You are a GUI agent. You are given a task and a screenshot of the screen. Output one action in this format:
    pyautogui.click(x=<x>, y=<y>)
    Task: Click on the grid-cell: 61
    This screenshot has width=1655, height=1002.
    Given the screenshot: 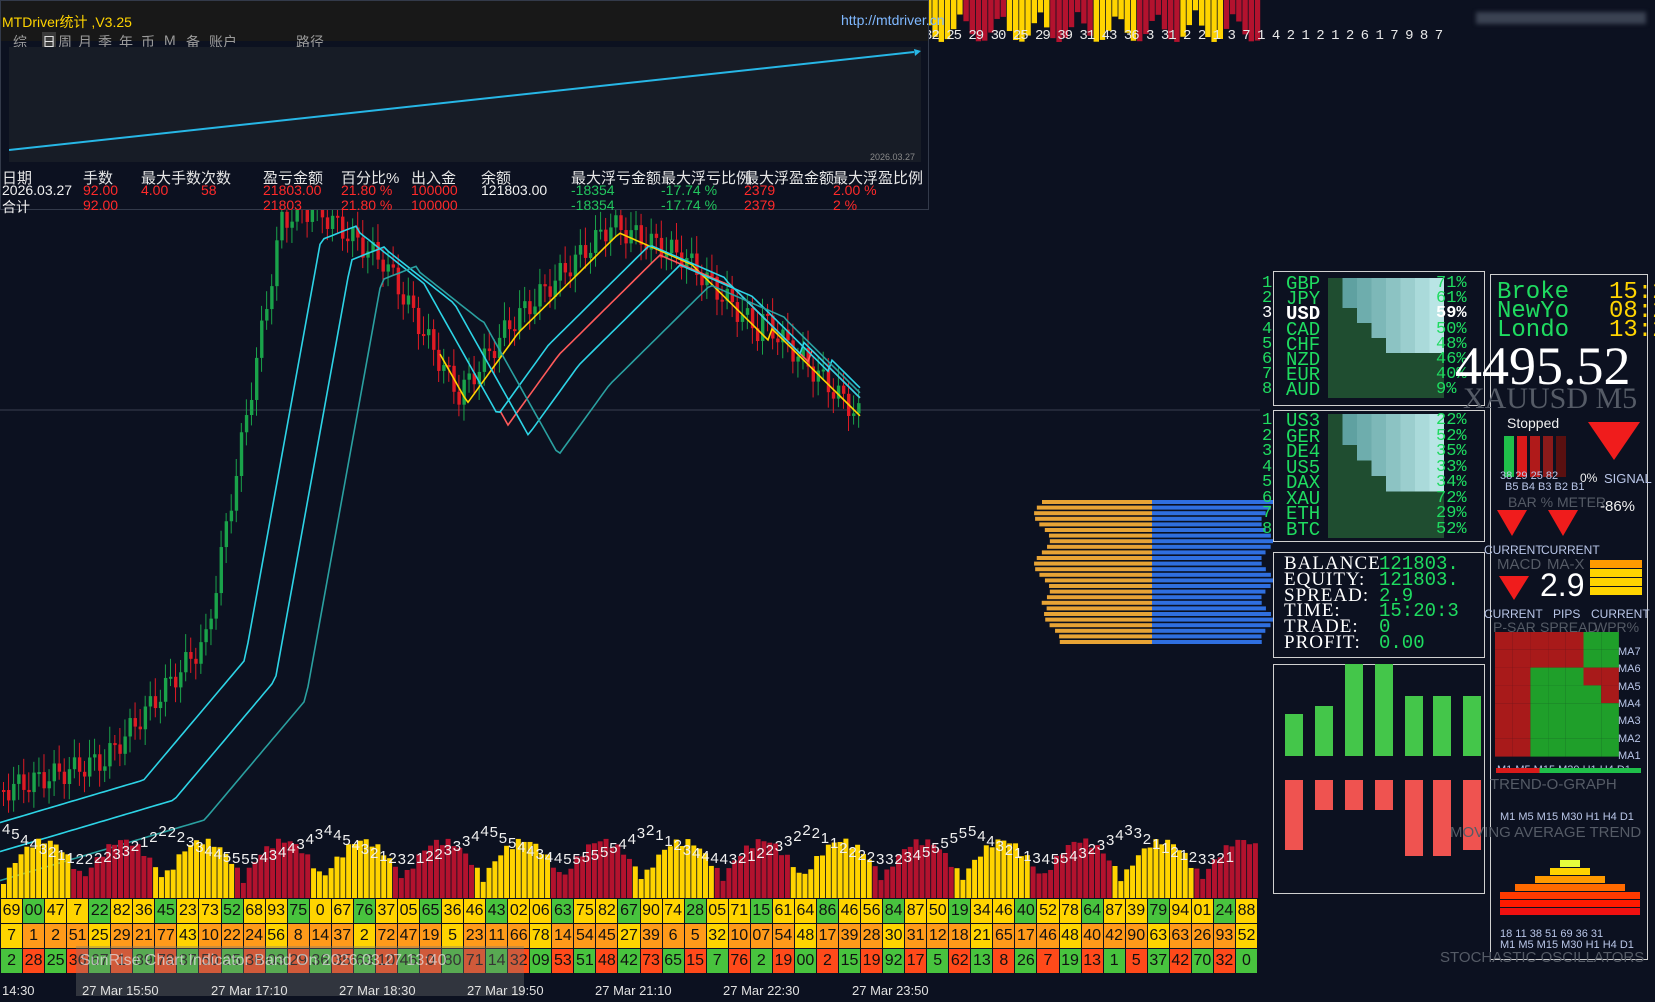 What is the action you would take?
    pyautogui.click(x=783, y=911)
    